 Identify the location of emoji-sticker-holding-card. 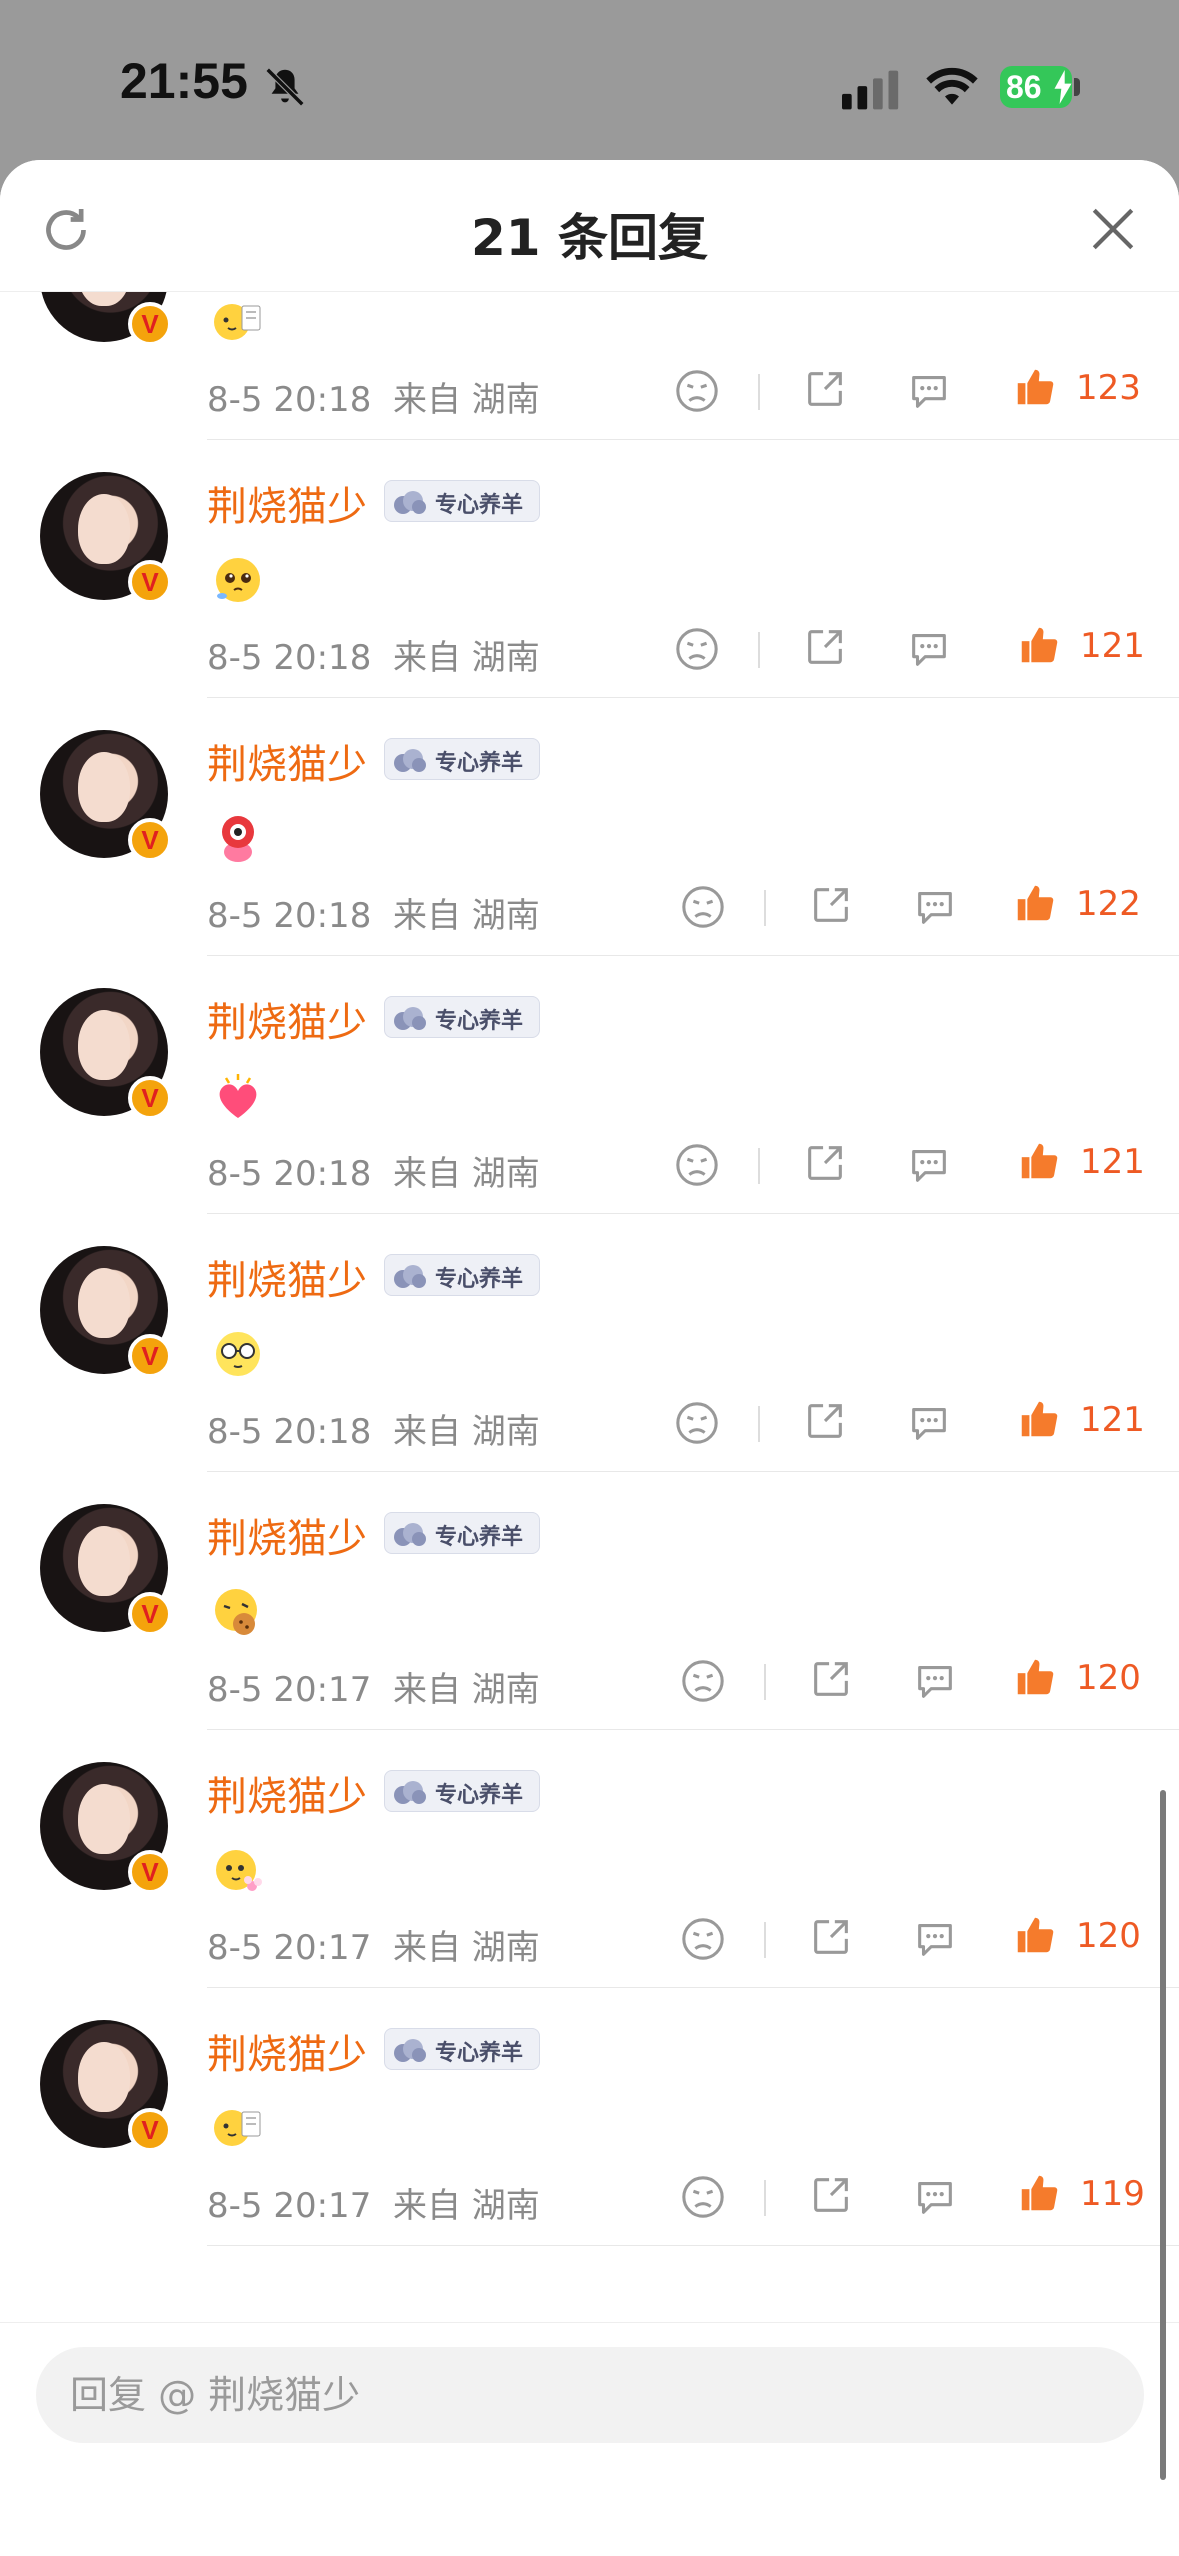
(237, 322).